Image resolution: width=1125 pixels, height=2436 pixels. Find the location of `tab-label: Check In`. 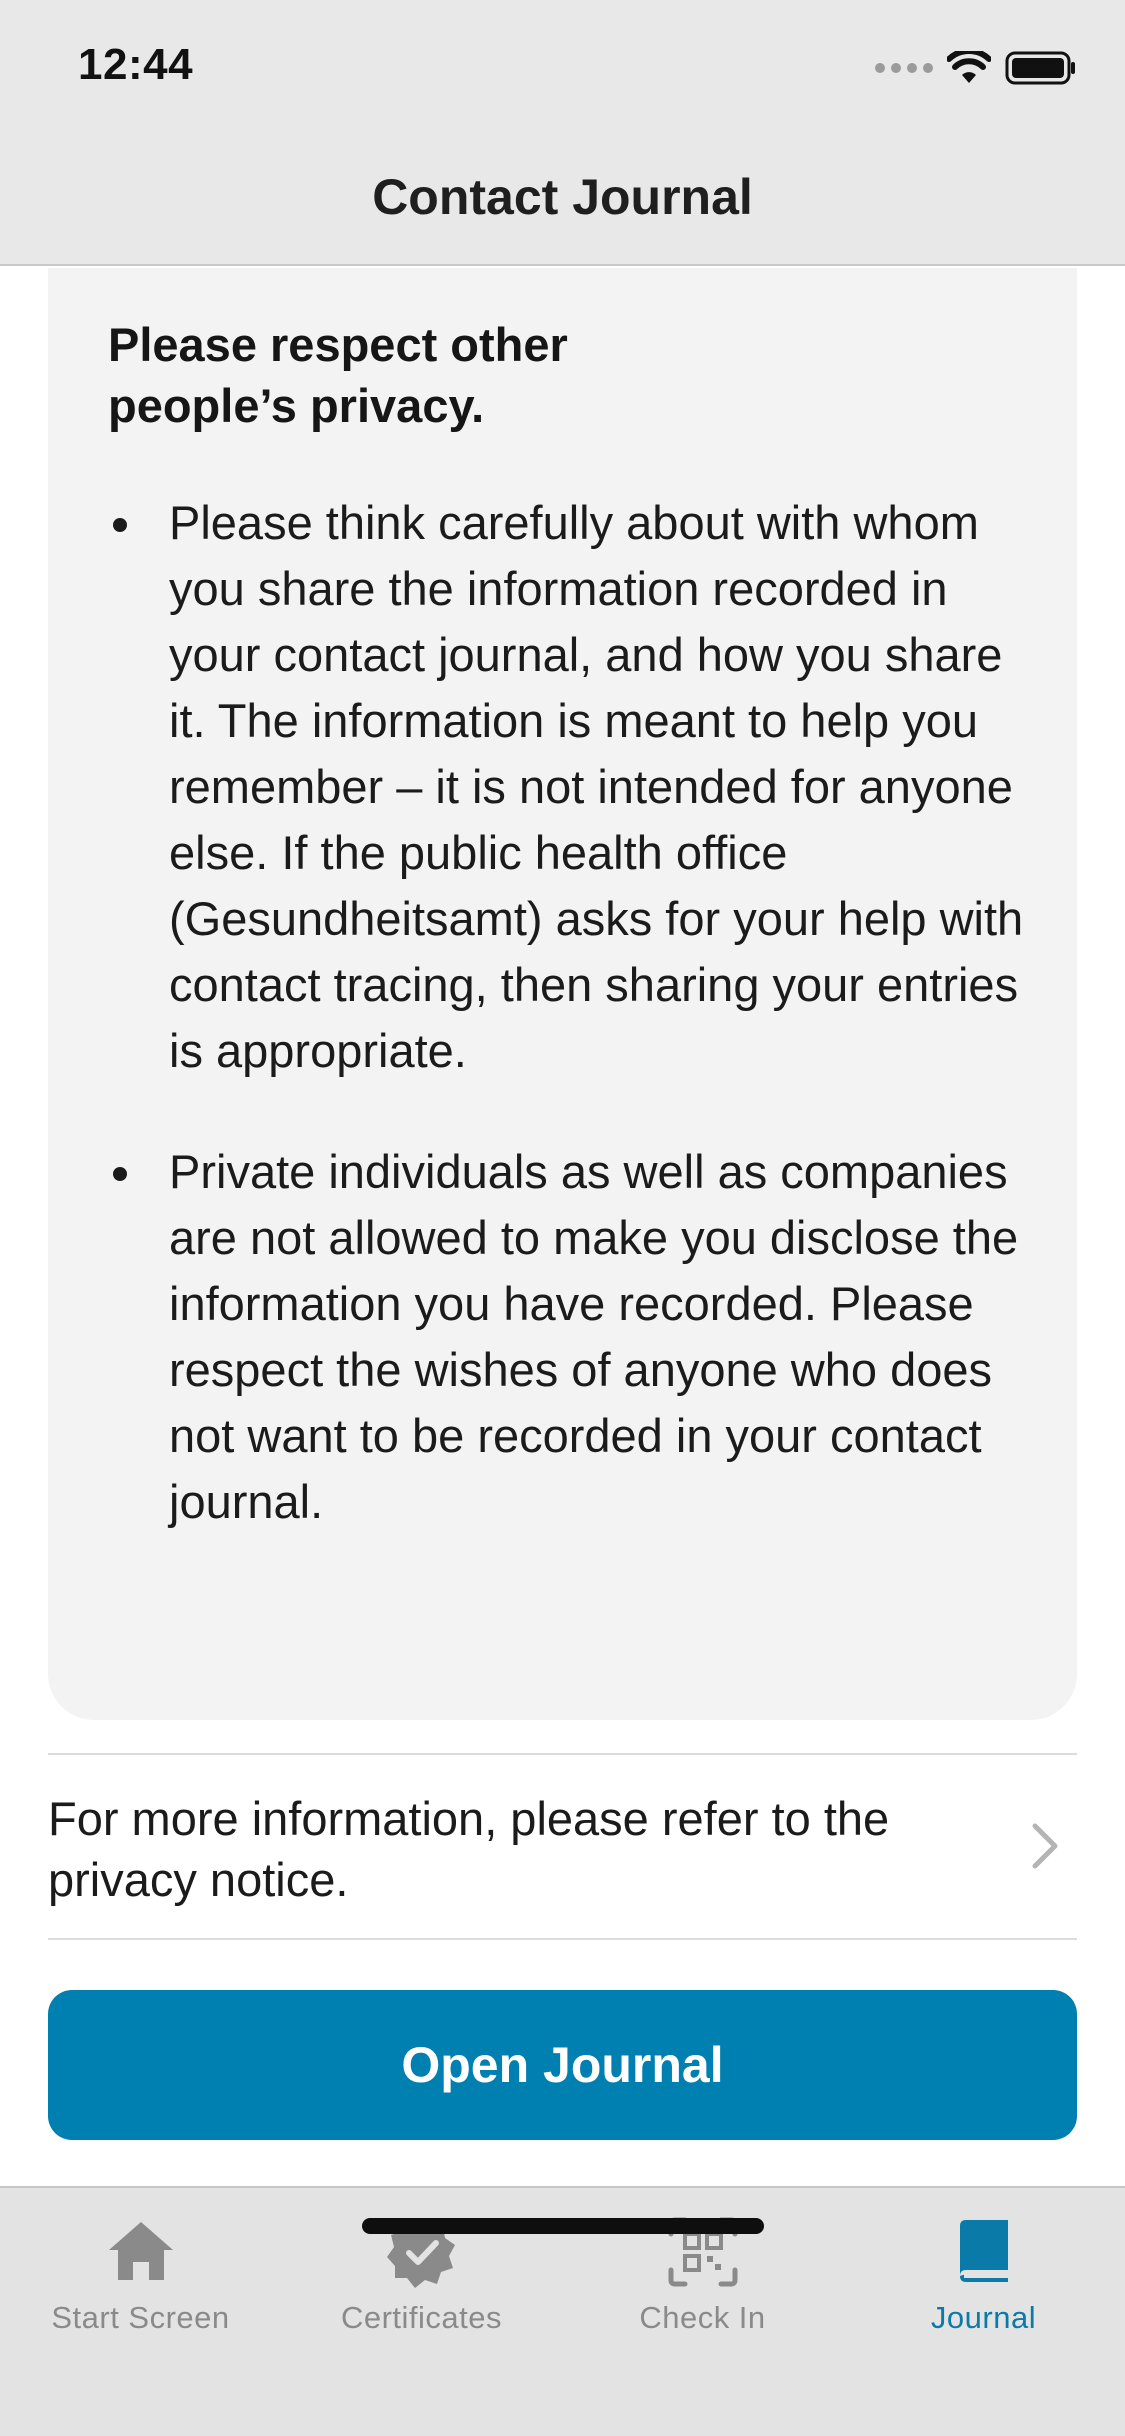

tab-label: Check In is located at coordinates (702, 2317).